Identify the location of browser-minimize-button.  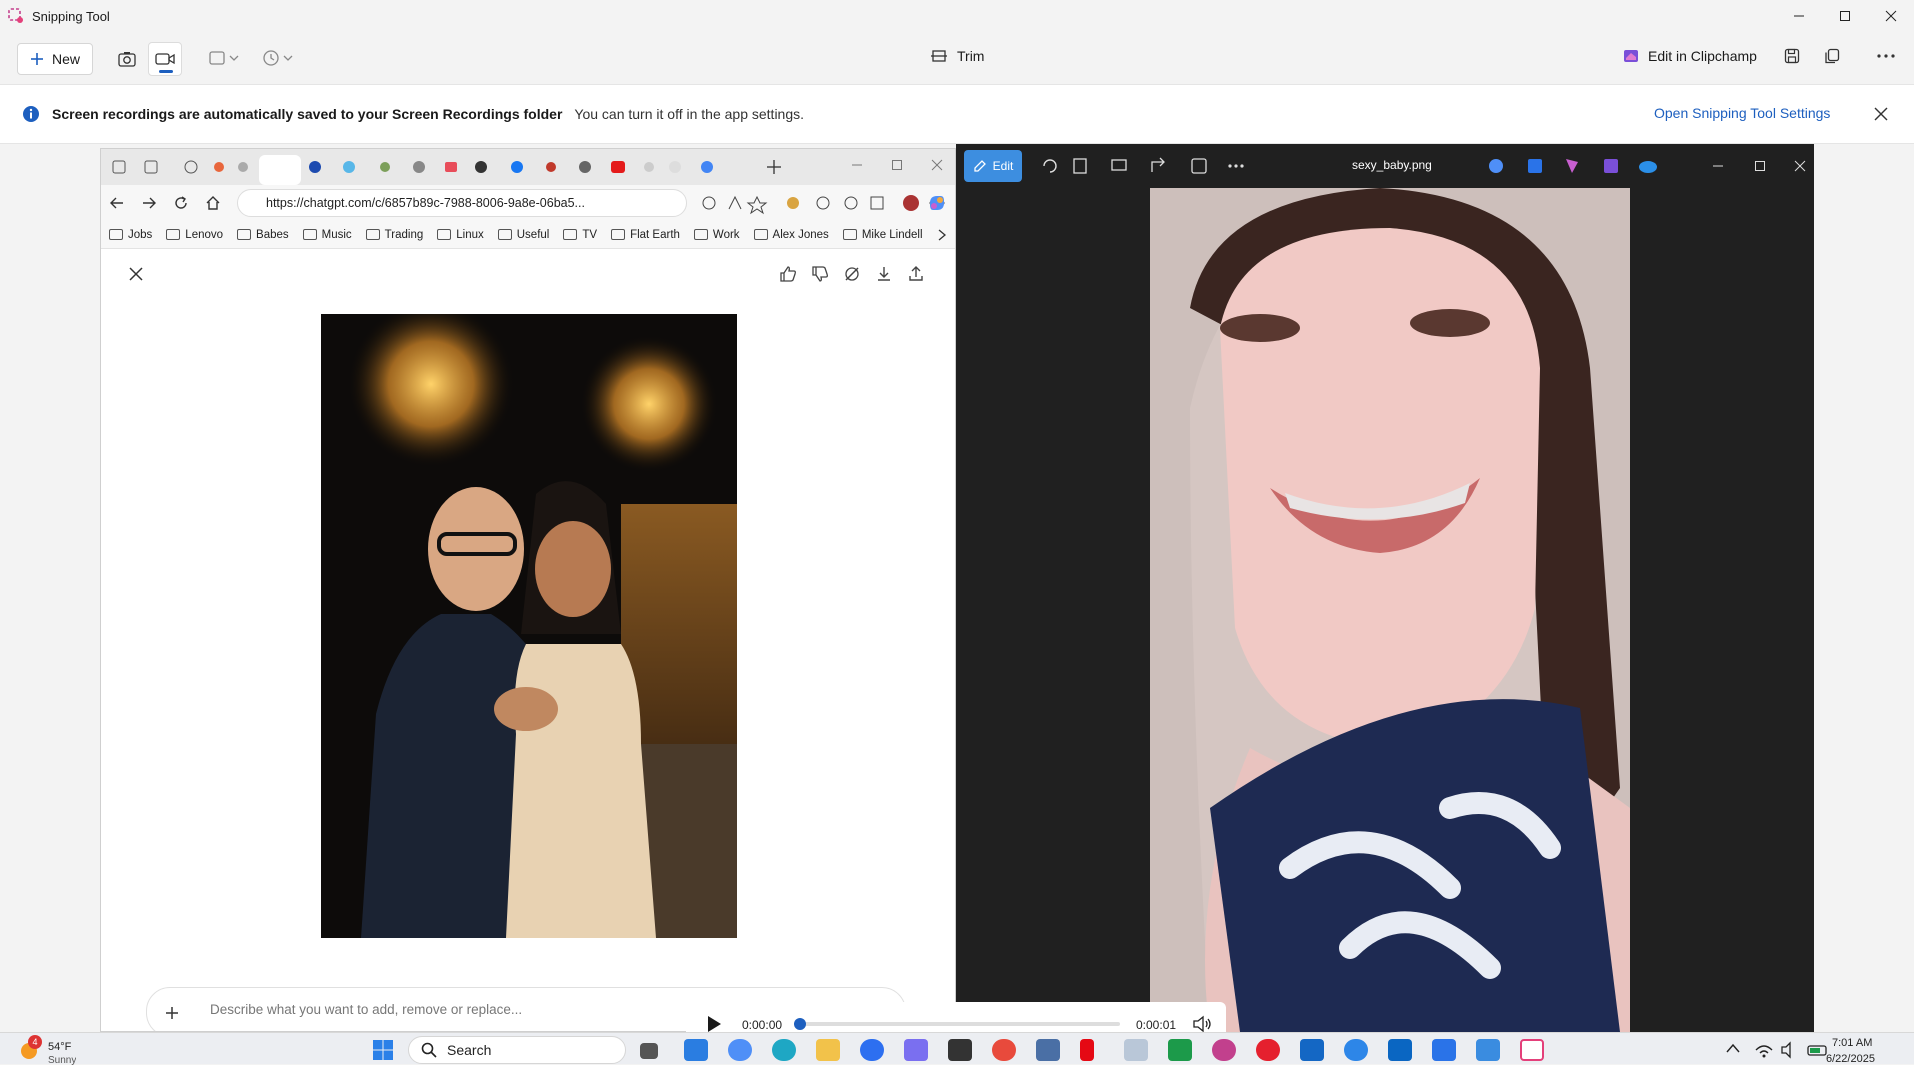
(857, 165).